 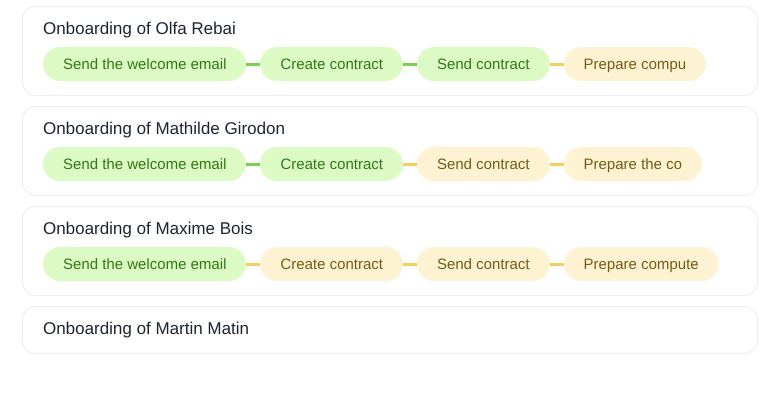 I want to click on card-title: Onboarding of Martin Matin, so click(x=146, y=329).